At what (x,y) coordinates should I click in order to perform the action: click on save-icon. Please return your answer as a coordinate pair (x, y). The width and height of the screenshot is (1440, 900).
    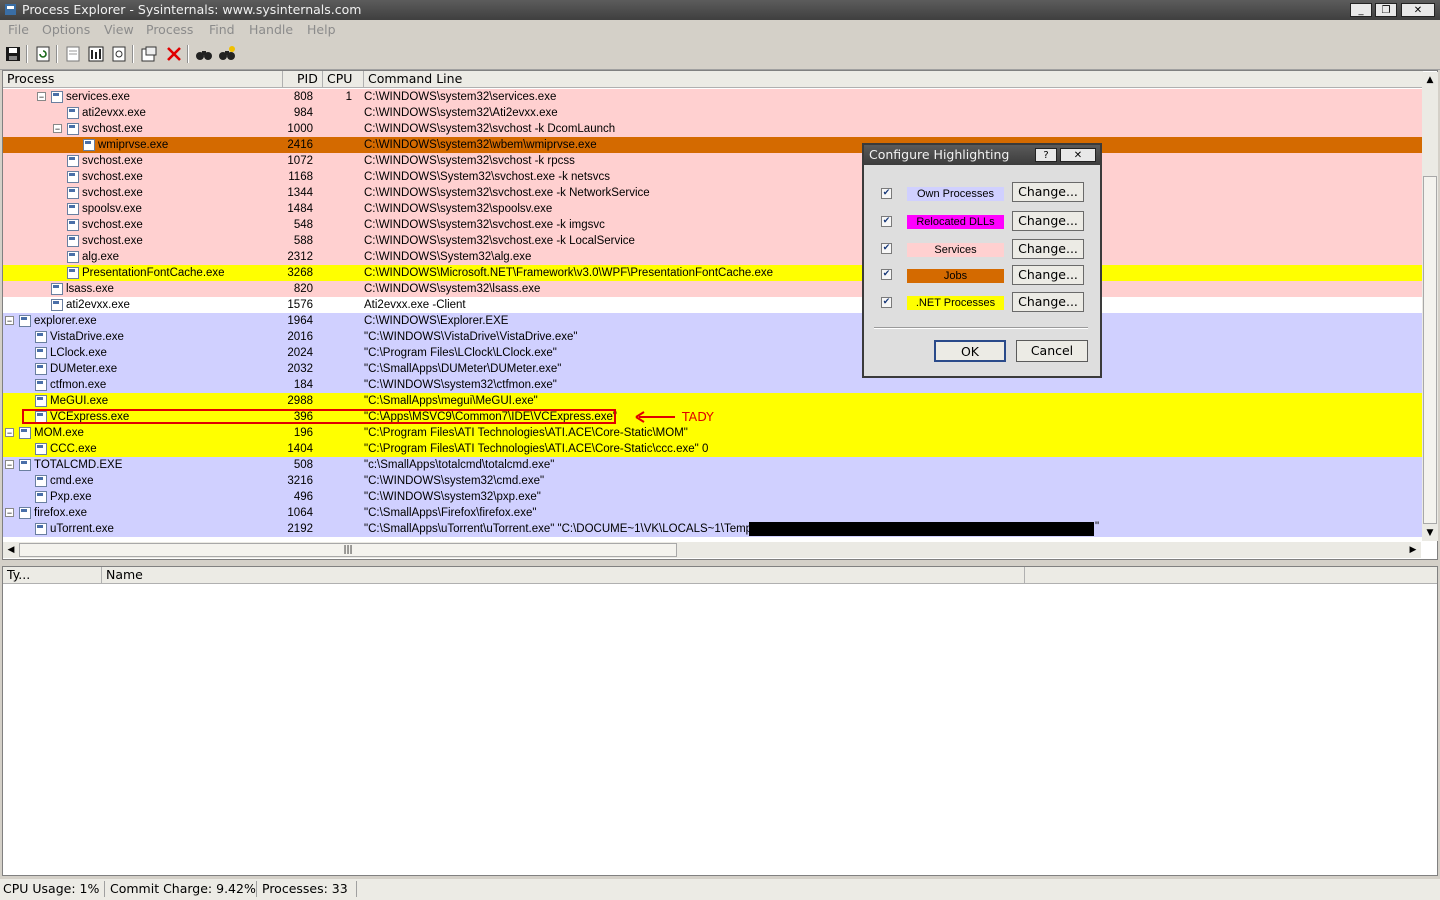
    Looking at the image, I should click on (13, 54).